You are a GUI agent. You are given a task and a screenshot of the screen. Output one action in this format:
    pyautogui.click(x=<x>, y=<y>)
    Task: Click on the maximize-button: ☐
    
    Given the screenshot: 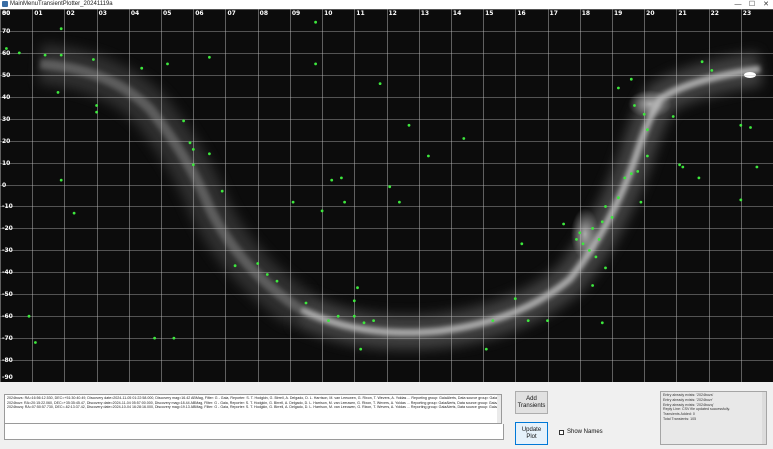 What is the action you would take?
    pyautogui.click(x=752, y=4)
    